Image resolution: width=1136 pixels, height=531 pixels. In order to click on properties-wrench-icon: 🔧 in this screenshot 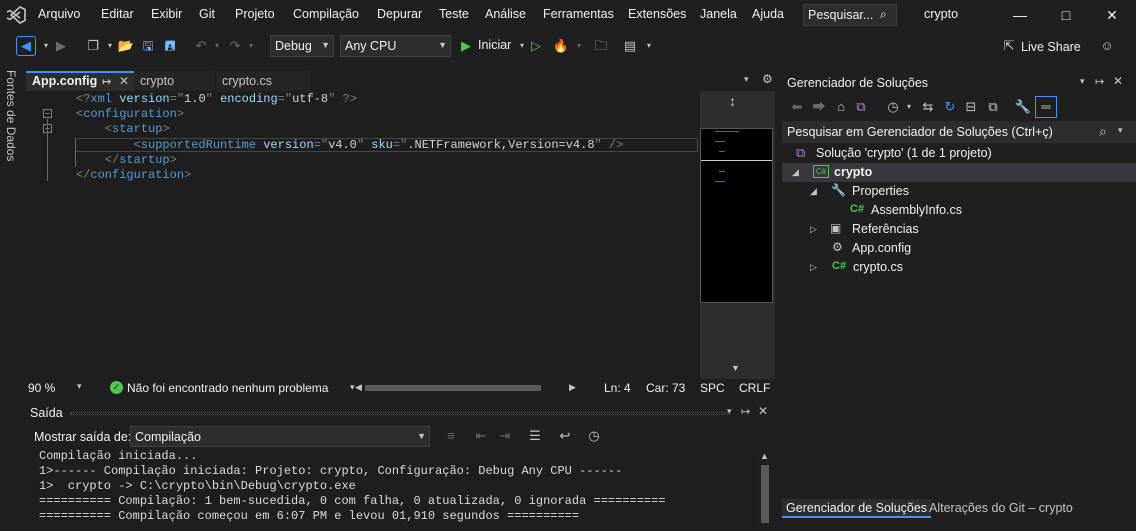, I will do `click(1023, 107)`.